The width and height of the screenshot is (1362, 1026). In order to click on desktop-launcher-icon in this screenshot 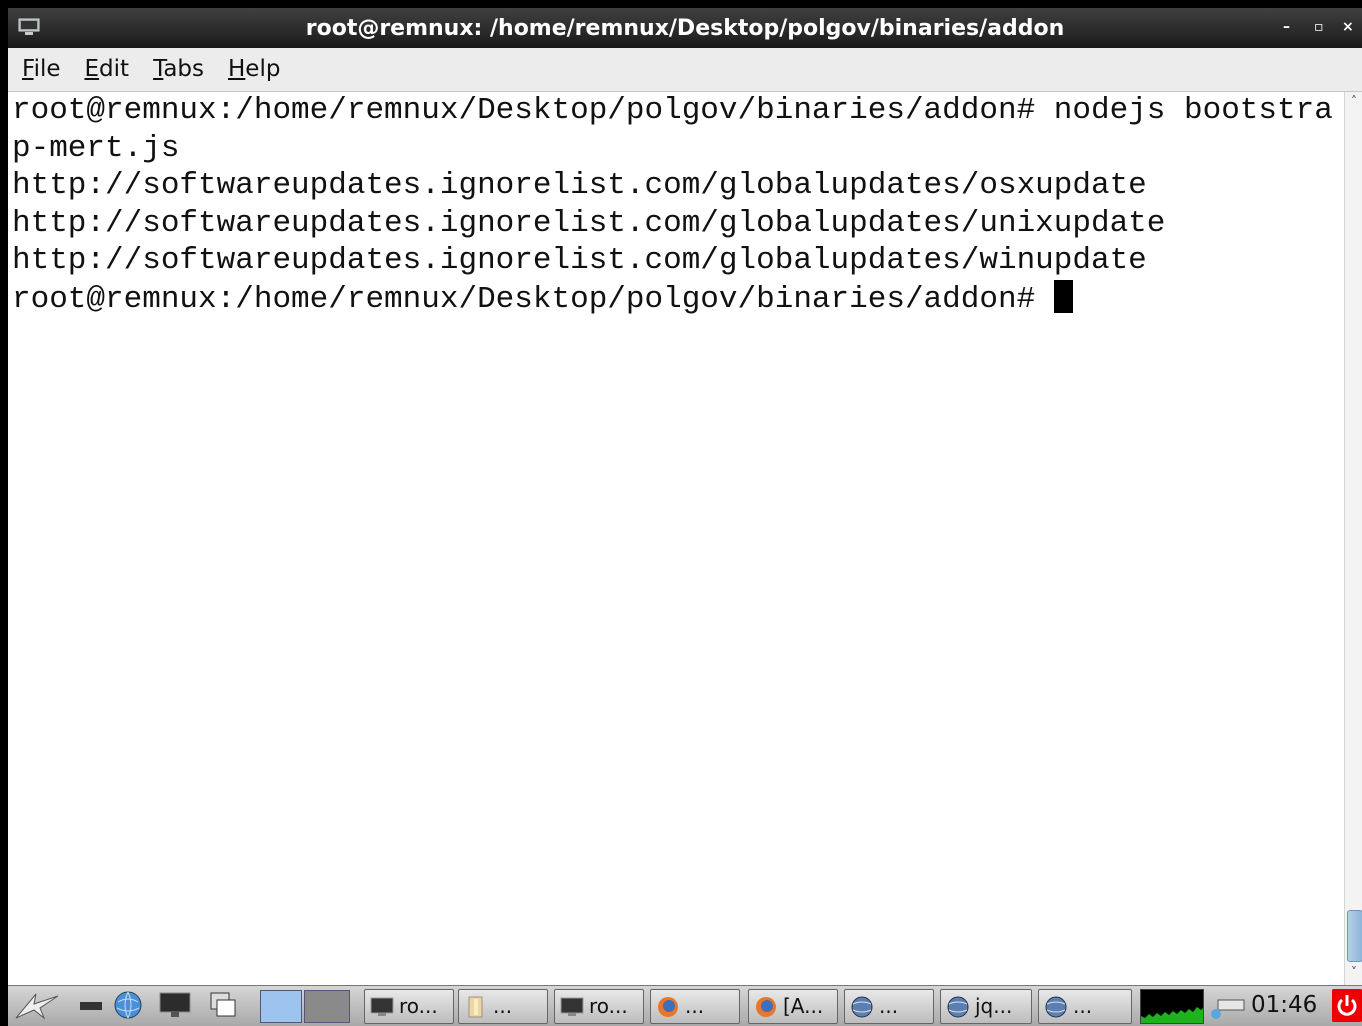, I will do `click(176, 1005)`.